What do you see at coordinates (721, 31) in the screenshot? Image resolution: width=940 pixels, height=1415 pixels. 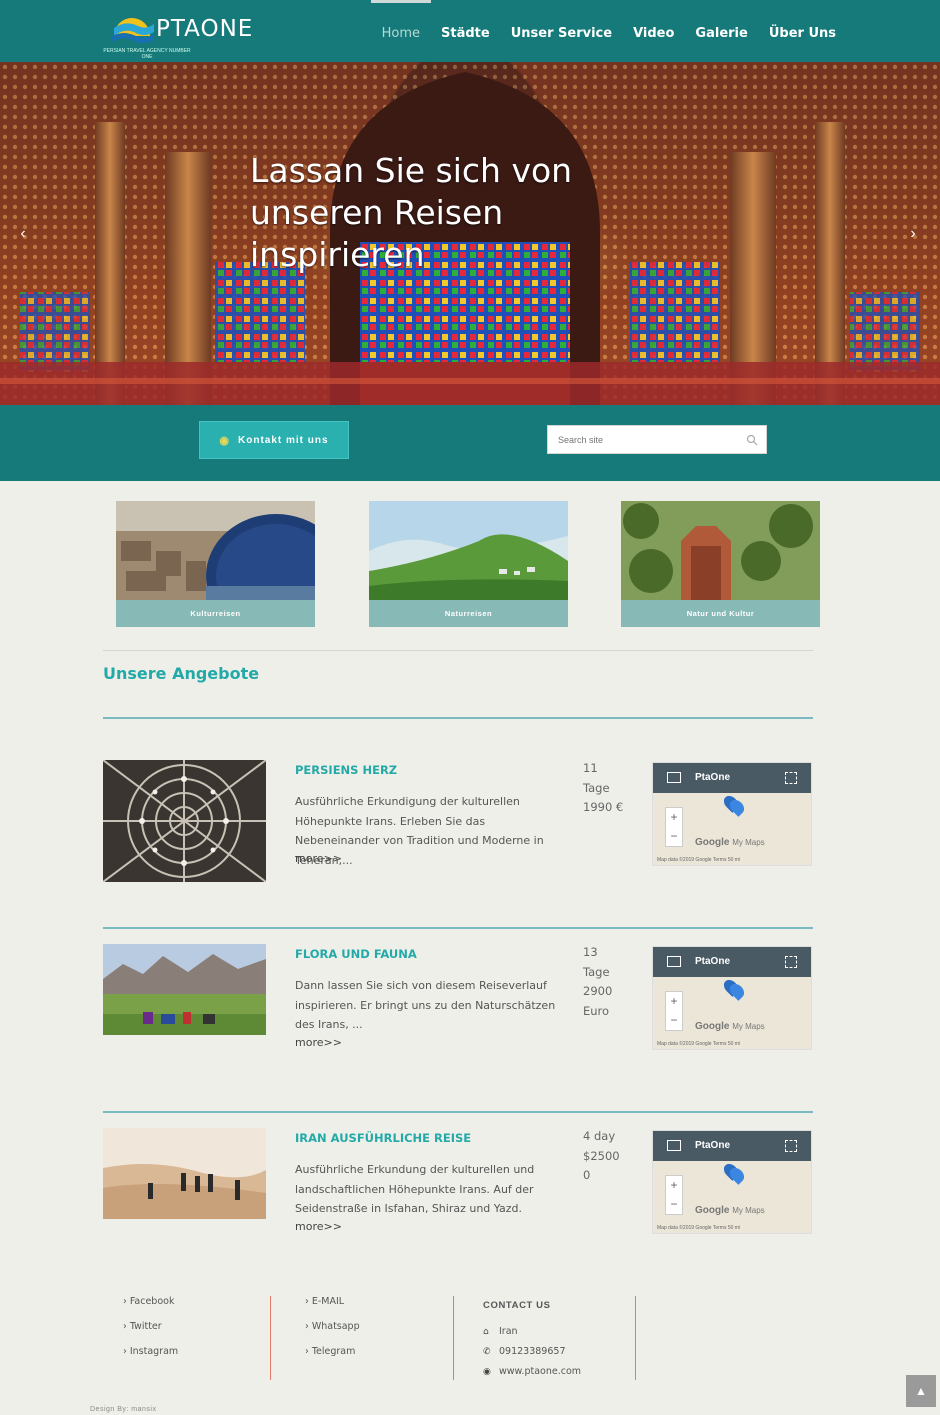 I see `nav-galerie: Galerie` at bounding box center [721, 31].